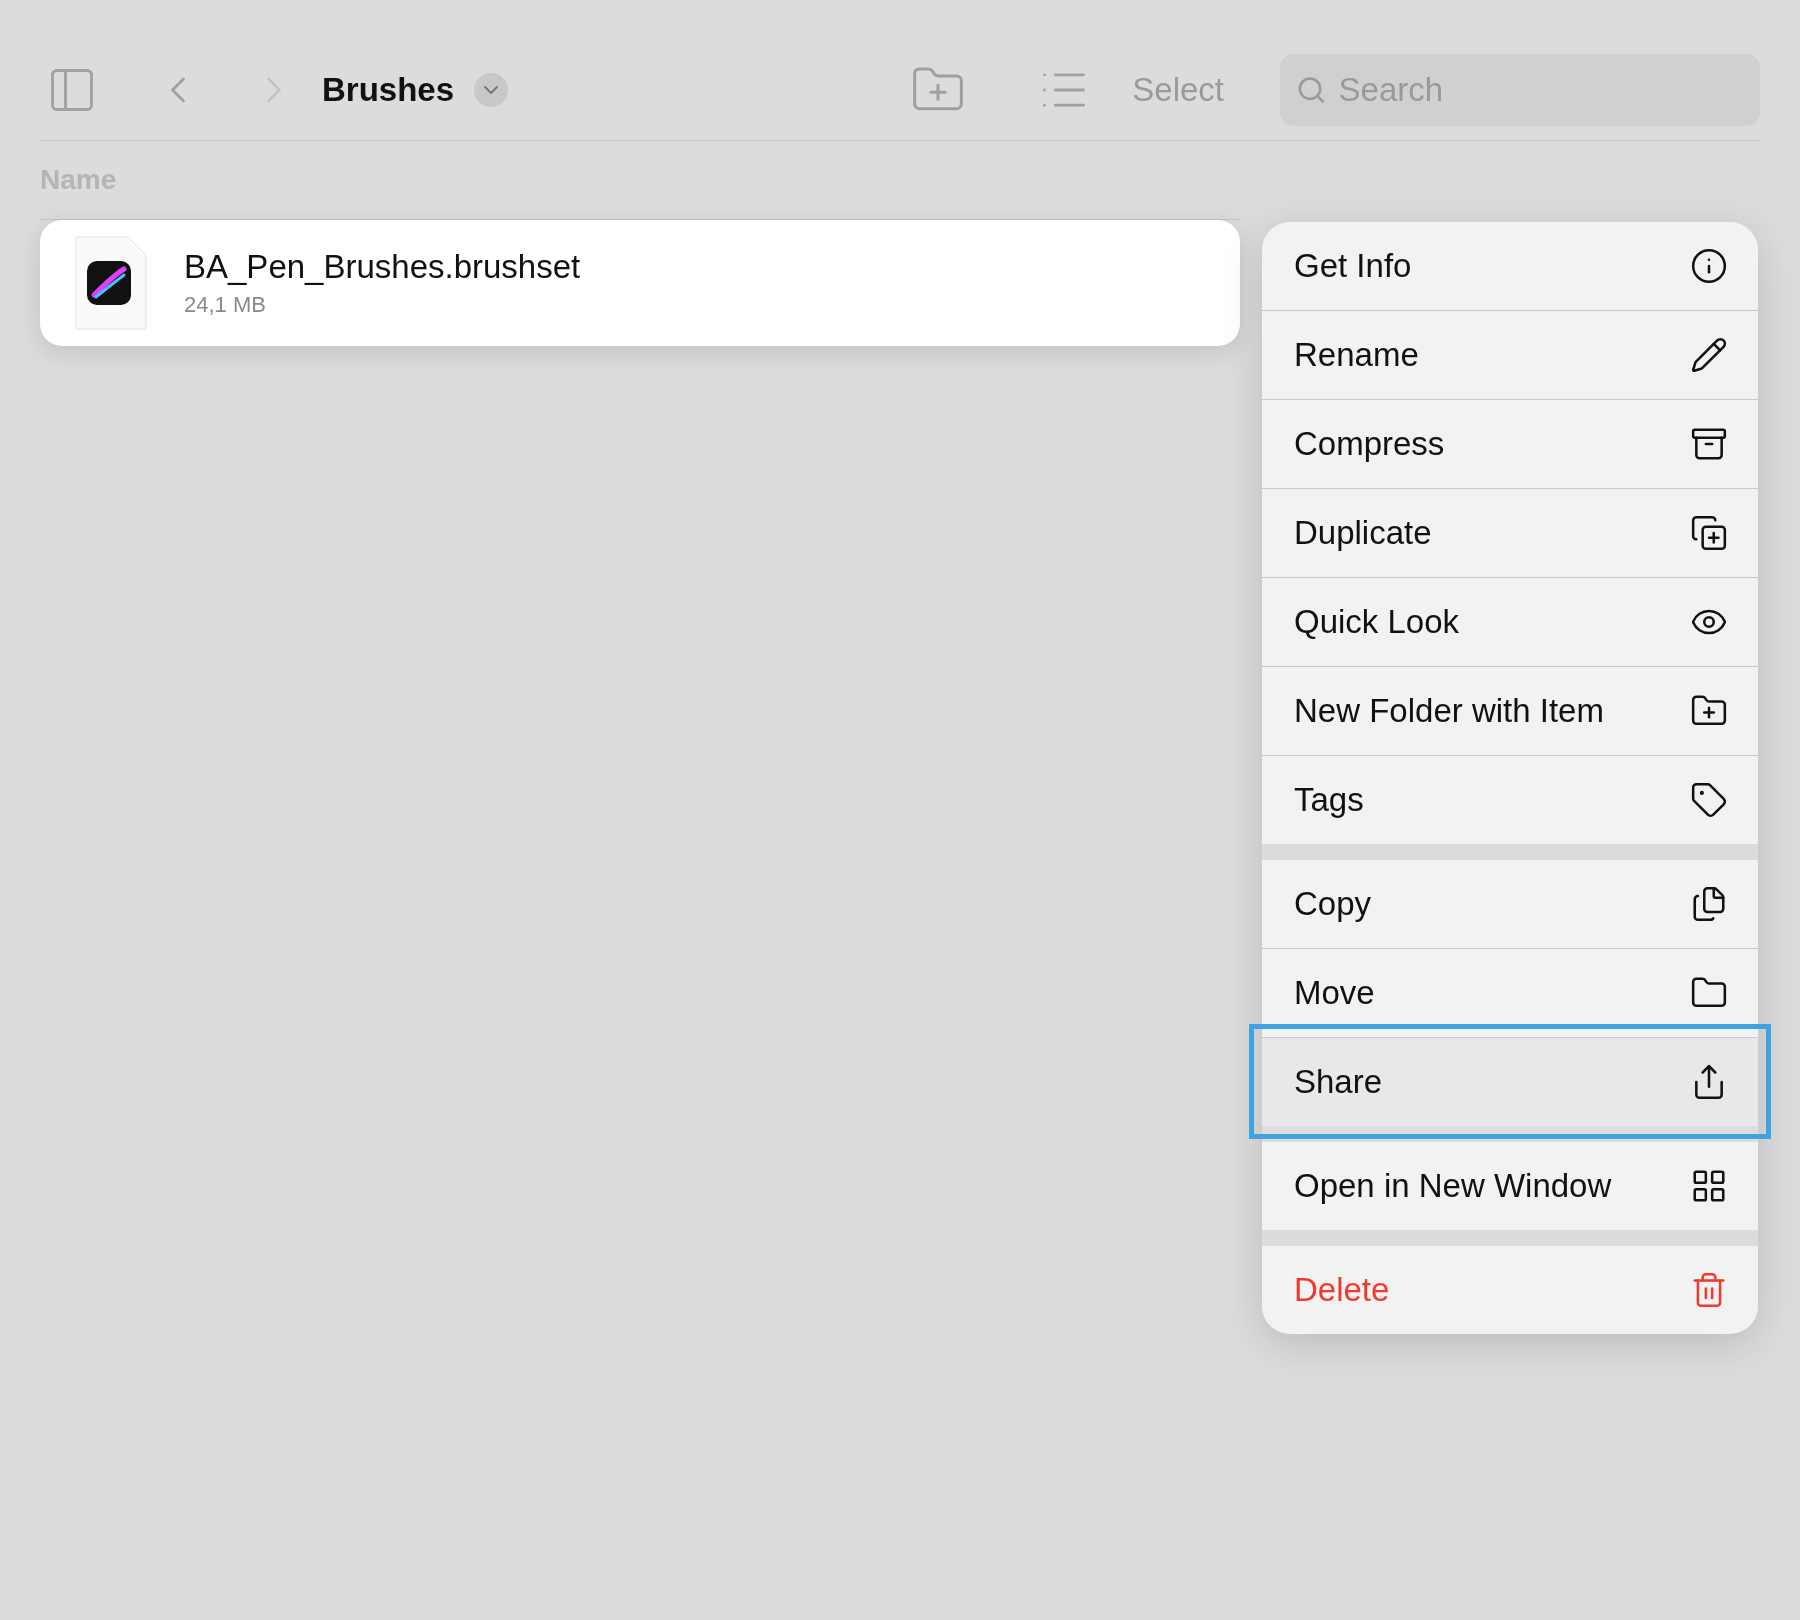  Describe the element at coordinates (1510, 354) in the screenshot. I see `menu-item: Rename` at that location.